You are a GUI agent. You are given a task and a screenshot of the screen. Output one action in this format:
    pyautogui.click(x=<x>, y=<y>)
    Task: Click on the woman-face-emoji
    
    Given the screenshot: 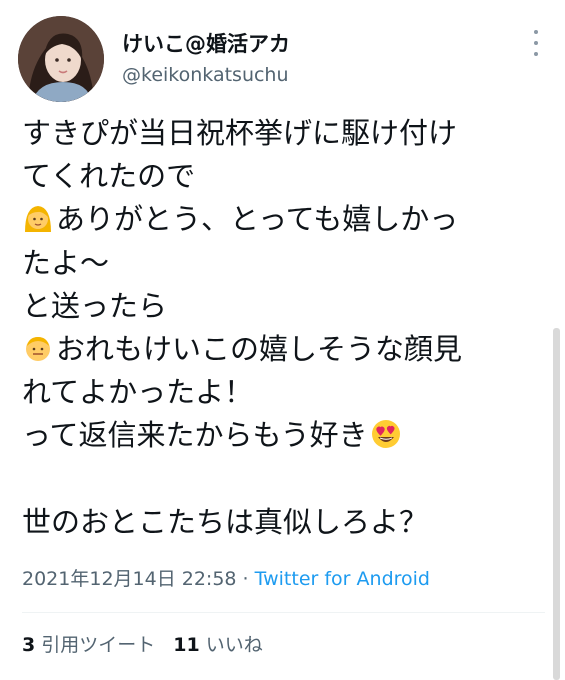 What is the action you would take?
    pyautogui.click(x=38, y=219)
    